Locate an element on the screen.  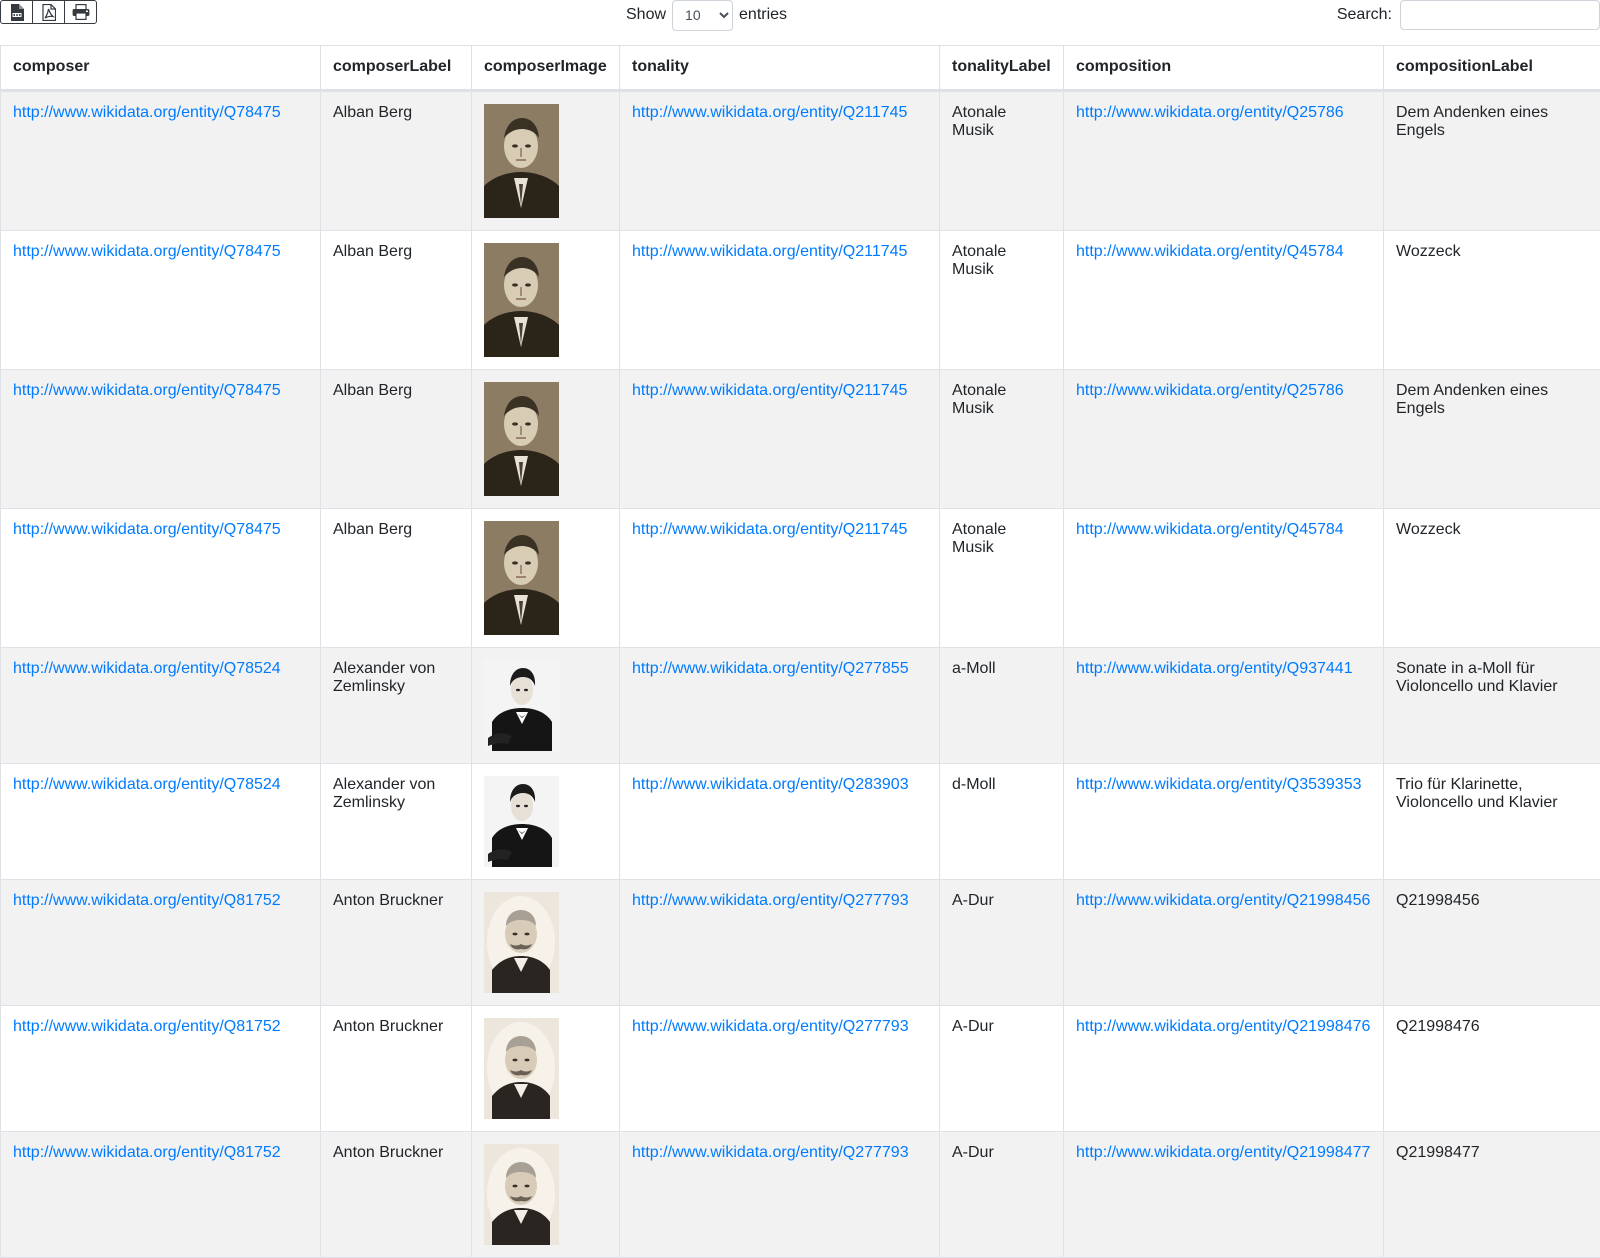
column-header-composition-label: compositionLabel is located at coordinates (1492, 68).